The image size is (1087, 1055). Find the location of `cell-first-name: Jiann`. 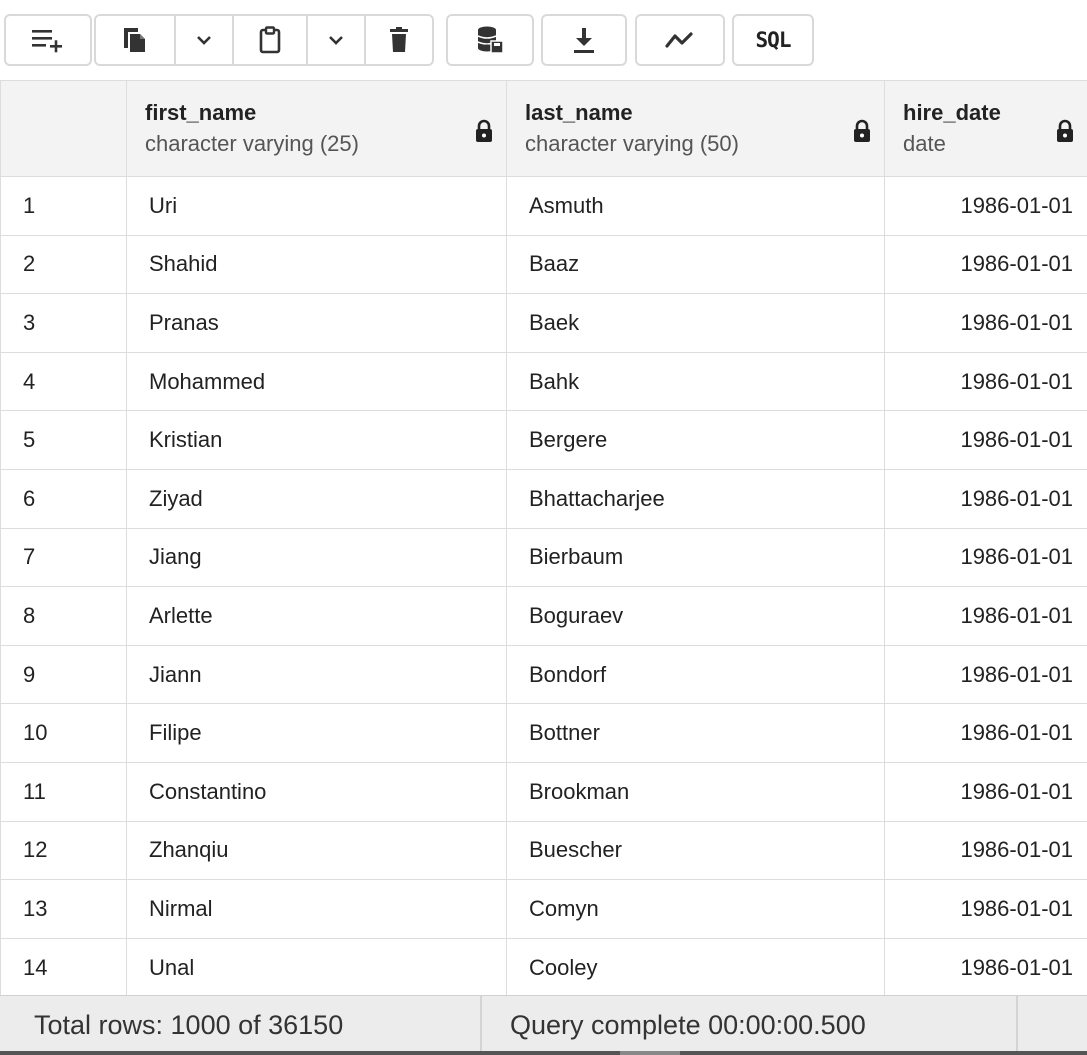

cell-first-name: Jiann is located at coordinates (316, 674).